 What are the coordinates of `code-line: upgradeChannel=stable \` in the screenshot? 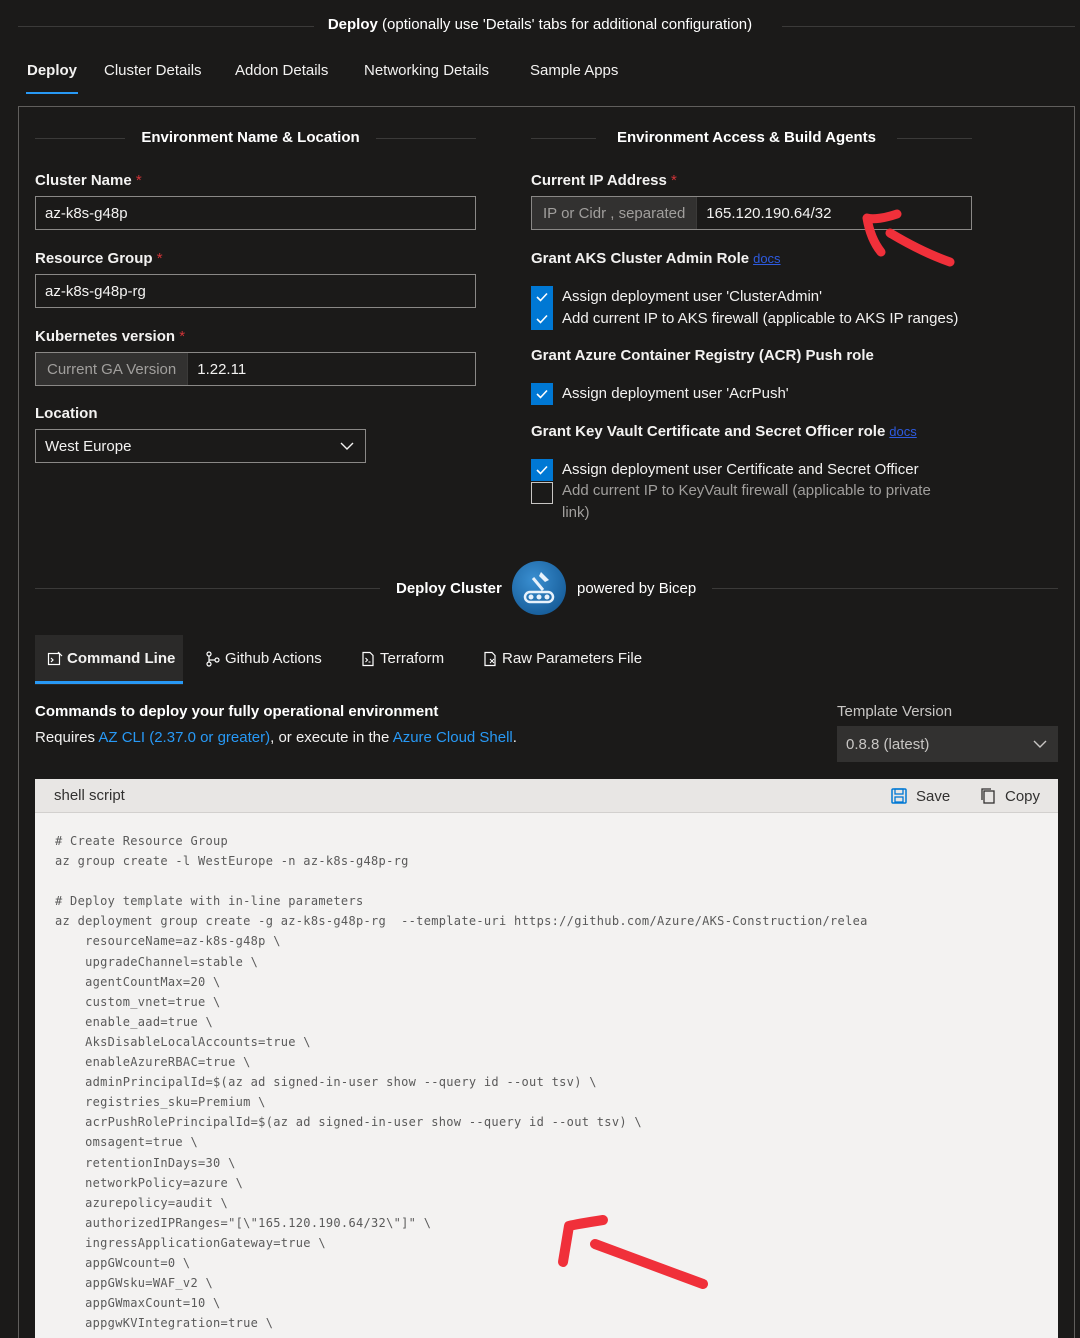 It's located at (157, 961).